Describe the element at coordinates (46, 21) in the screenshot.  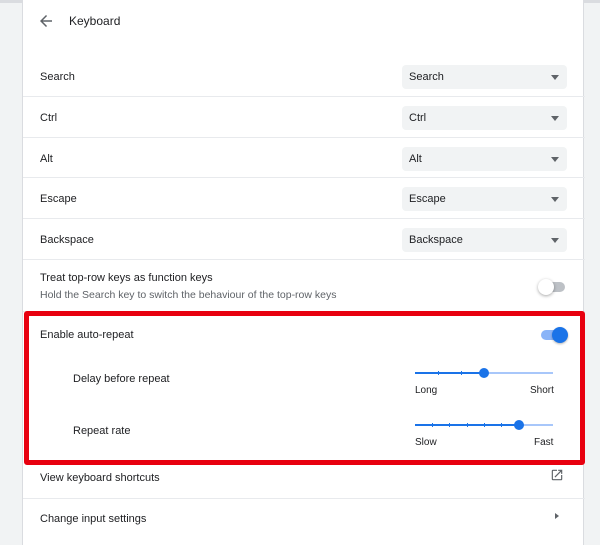
I see `back-arrow-icon` at that location.